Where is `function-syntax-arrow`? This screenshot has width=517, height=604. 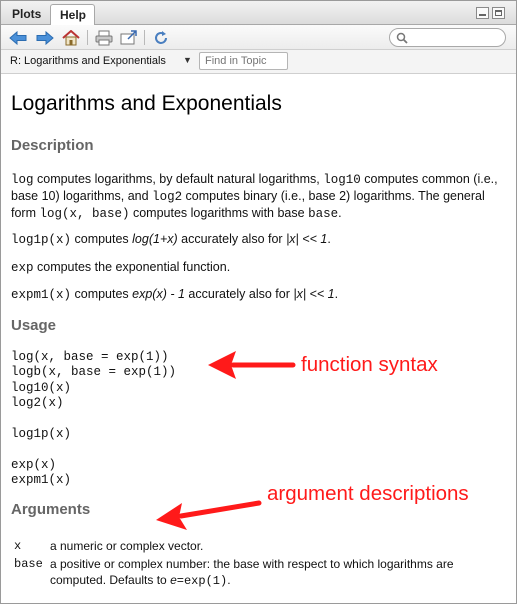 function-syntax-arrow is located at coordinates (252, 365).